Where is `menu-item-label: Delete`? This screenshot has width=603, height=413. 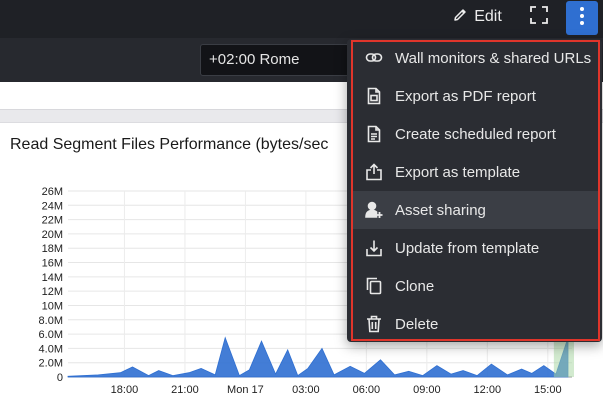 menu-item-label: Delete is located at coordinates (417, 324).